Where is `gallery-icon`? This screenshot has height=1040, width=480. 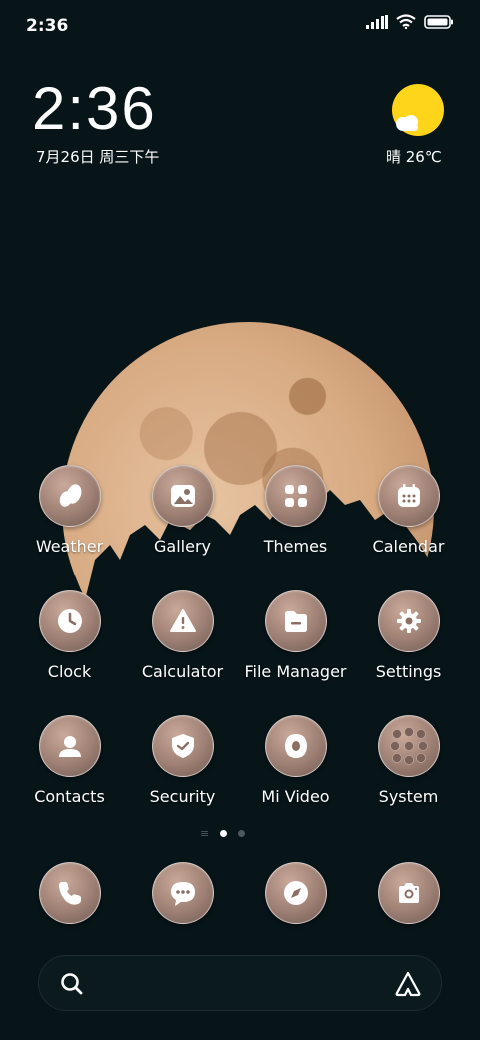 gallery-icon is located at coordinates (182, 496).